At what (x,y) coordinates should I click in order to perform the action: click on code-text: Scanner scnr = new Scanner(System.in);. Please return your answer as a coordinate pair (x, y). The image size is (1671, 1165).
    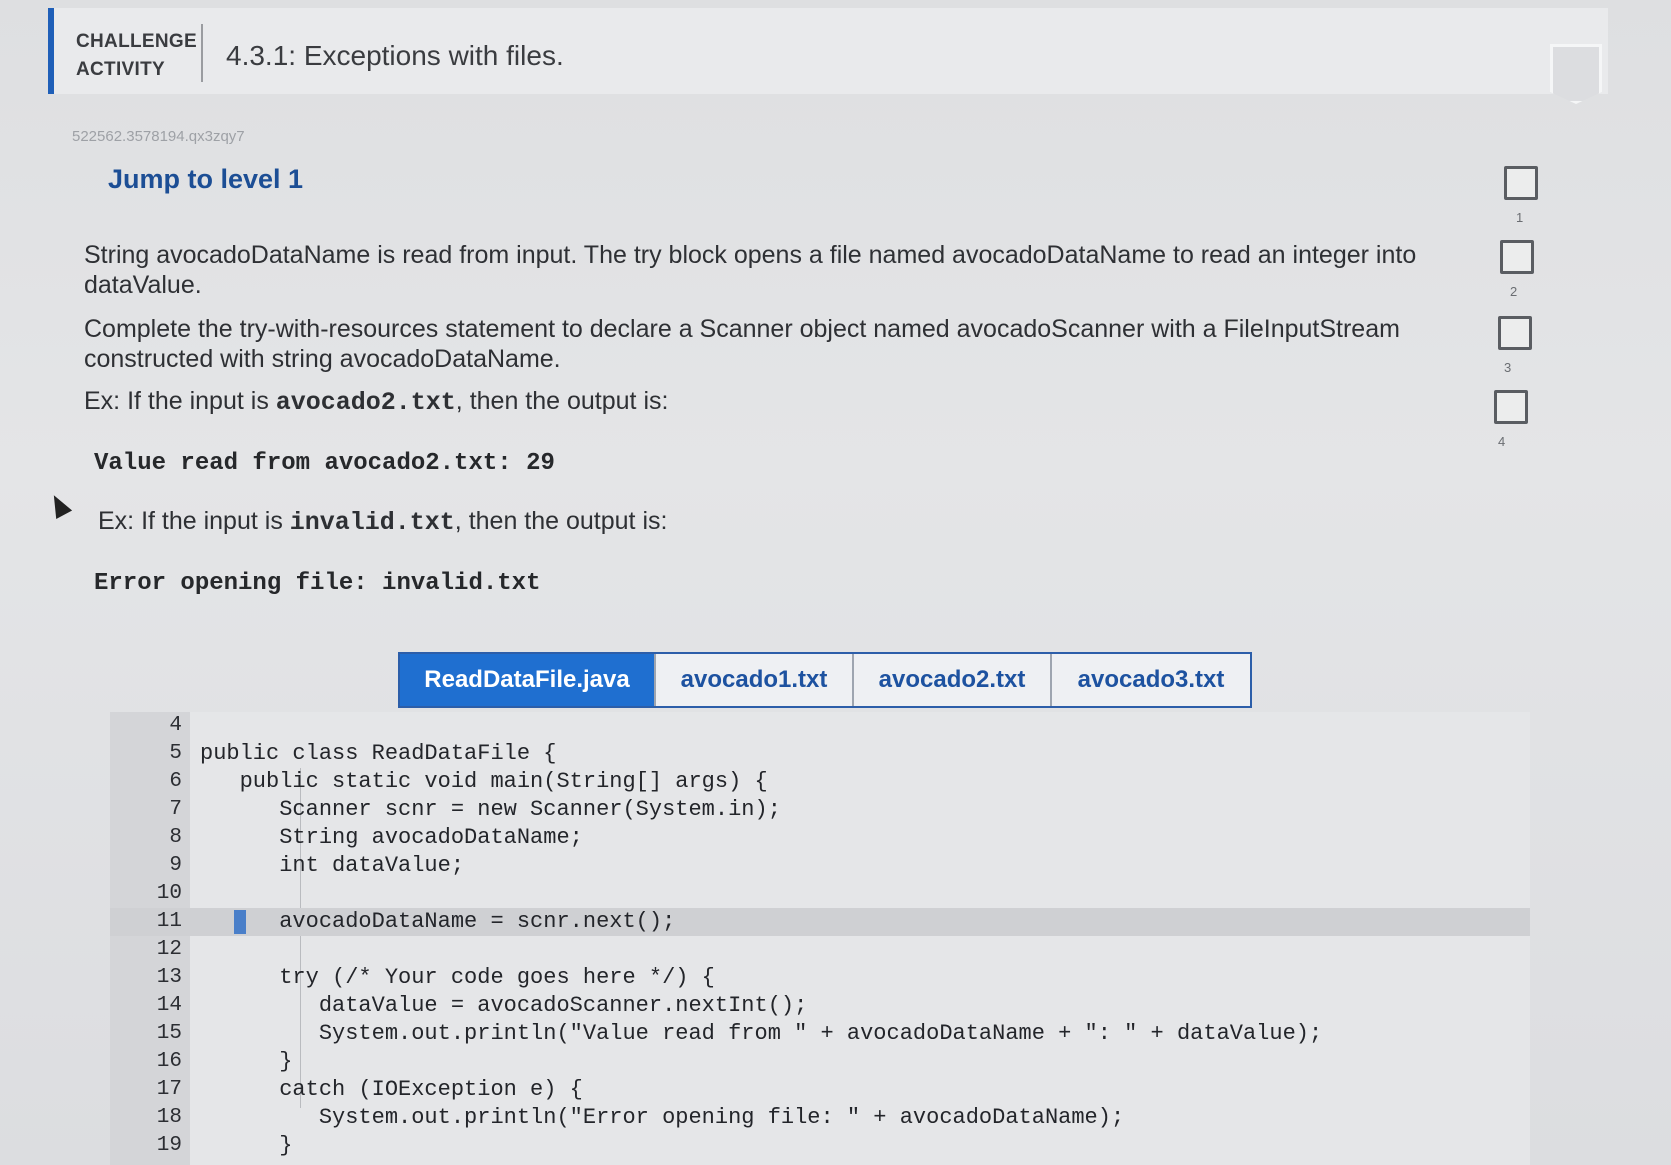
    Looking at the image, I should click on (490, 809).